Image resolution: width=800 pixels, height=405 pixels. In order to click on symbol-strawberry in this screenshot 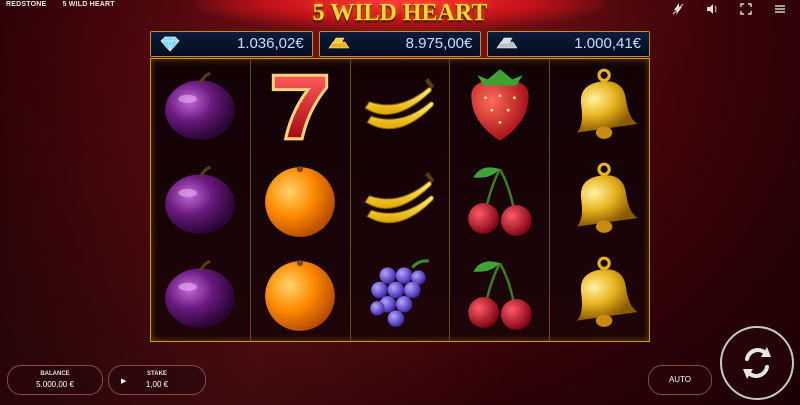, I will do `click(499, 106)`.